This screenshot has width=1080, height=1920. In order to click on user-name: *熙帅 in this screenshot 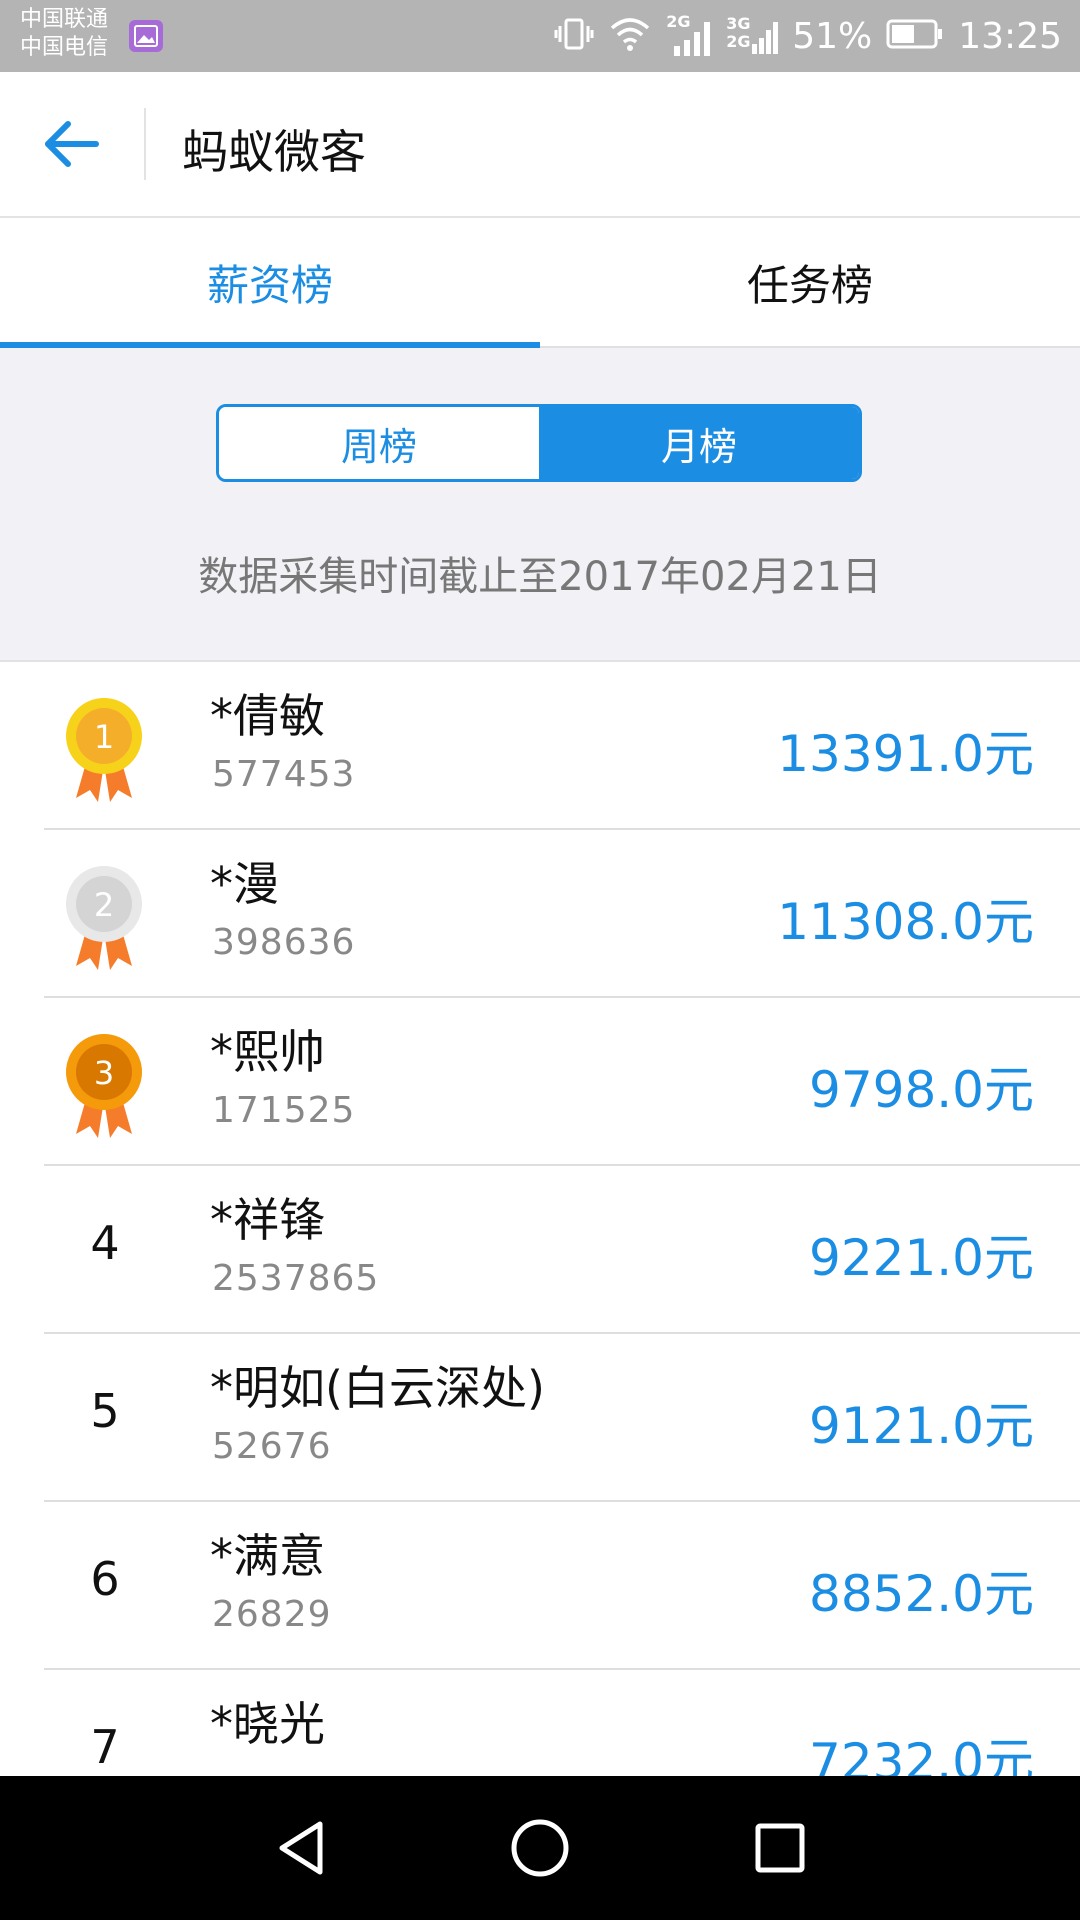, I will do `click(267, 1052)`.